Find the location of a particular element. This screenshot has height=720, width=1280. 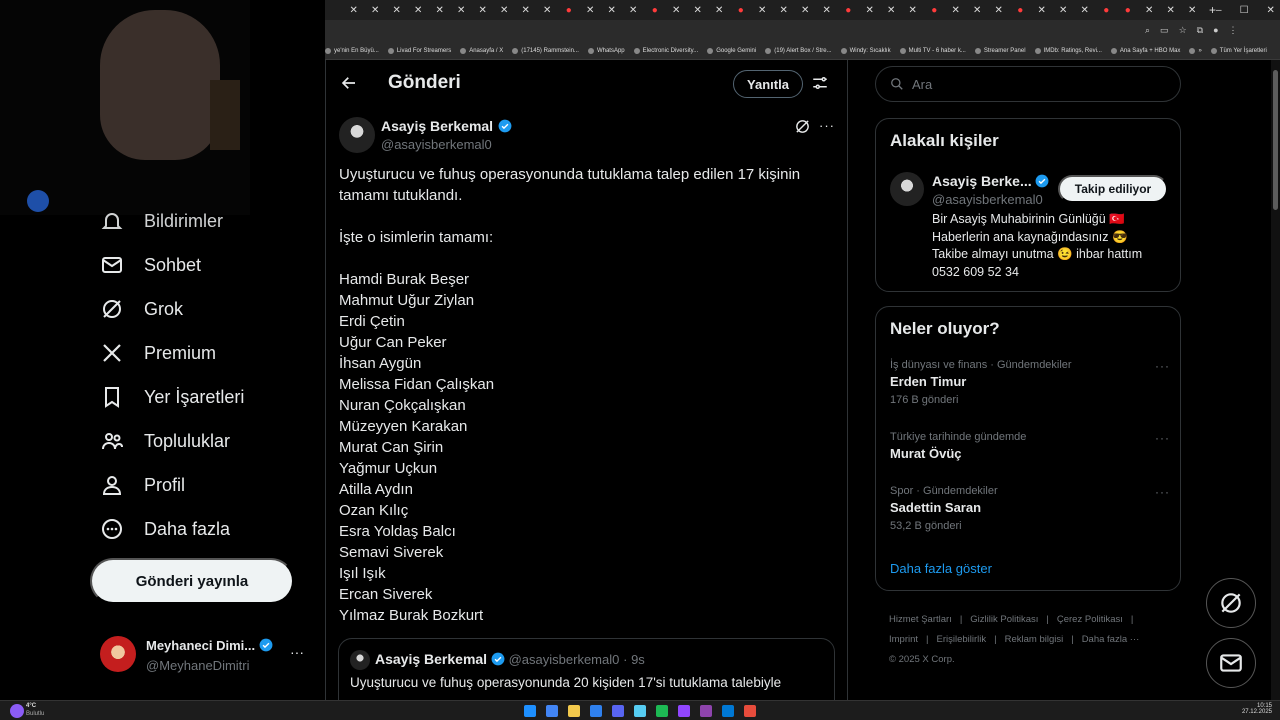

weather-desc: Bulutlu is located at coordinates (35, 714).